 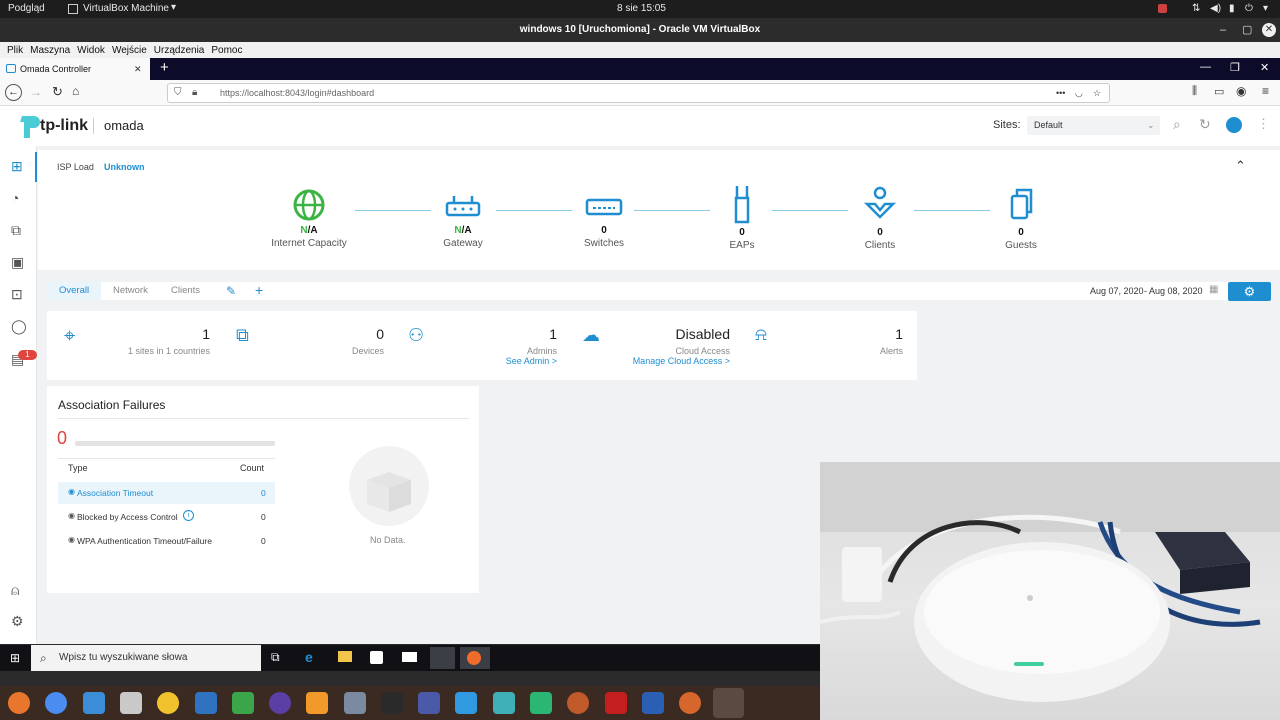 What do you see at coordinates (17, 262) in the screenshot?
I see `devices-icon: ▣` at bounding box center [17, 262].